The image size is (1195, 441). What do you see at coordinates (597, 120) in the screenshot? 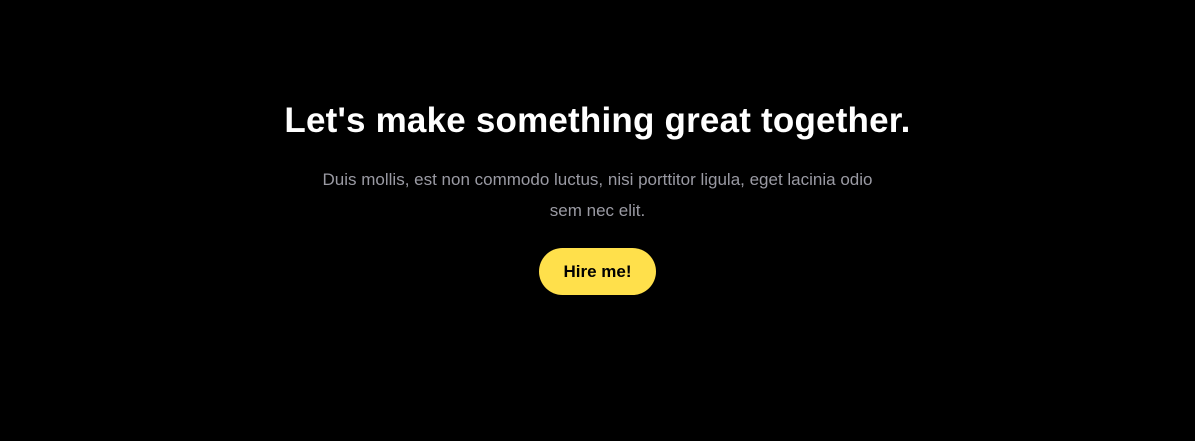
I see `cta-title: Let's make something great together.` at bounding box center [597, 120].